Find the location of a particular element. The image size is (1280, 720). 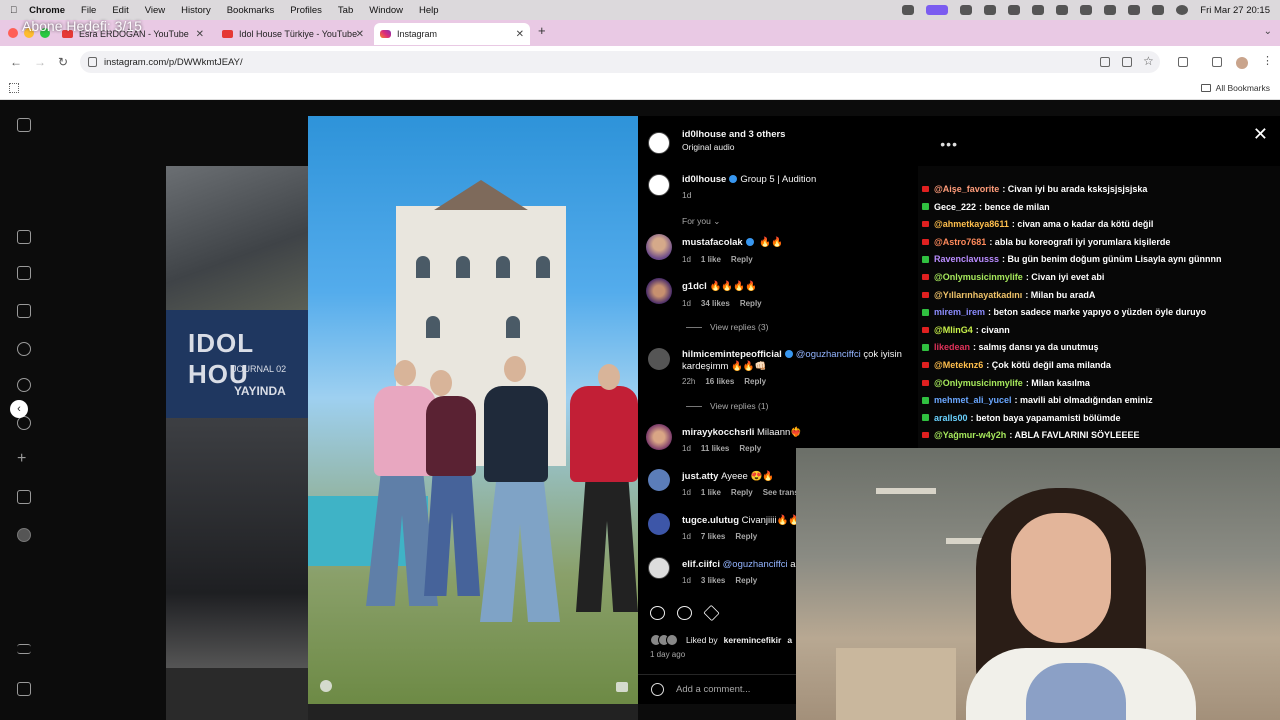

comment-likes: 34 likes is located at coordinates (715, 303).